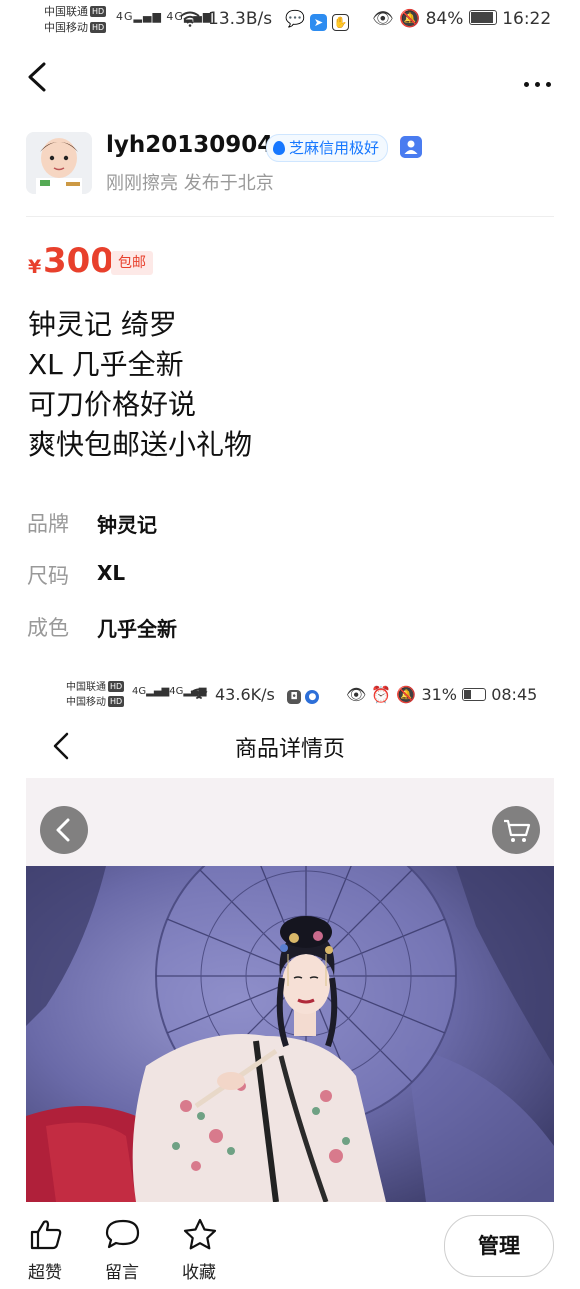 This screenshot has height=1289, width=580. Describe the element at coordinates (116, 686) in the screenshot. I see `inner-hd-1: HD` at that location.